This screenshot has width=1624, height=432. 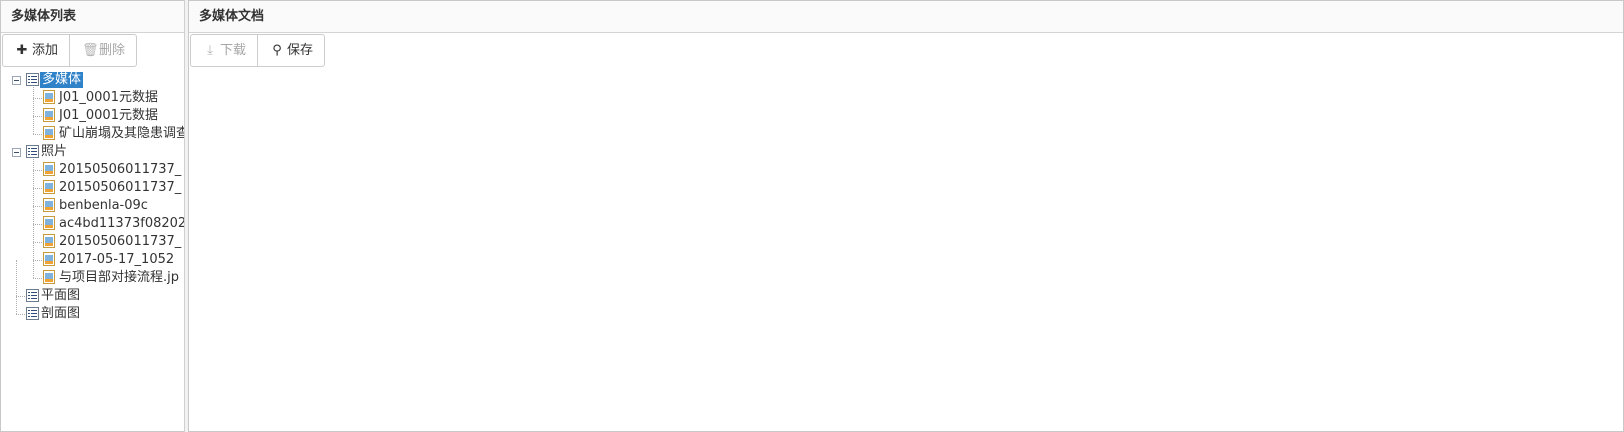 What do you see at coordinates (233, 50) in the screenshot?
I see `download-button-label: 下载` at bounding box center [233, 50].